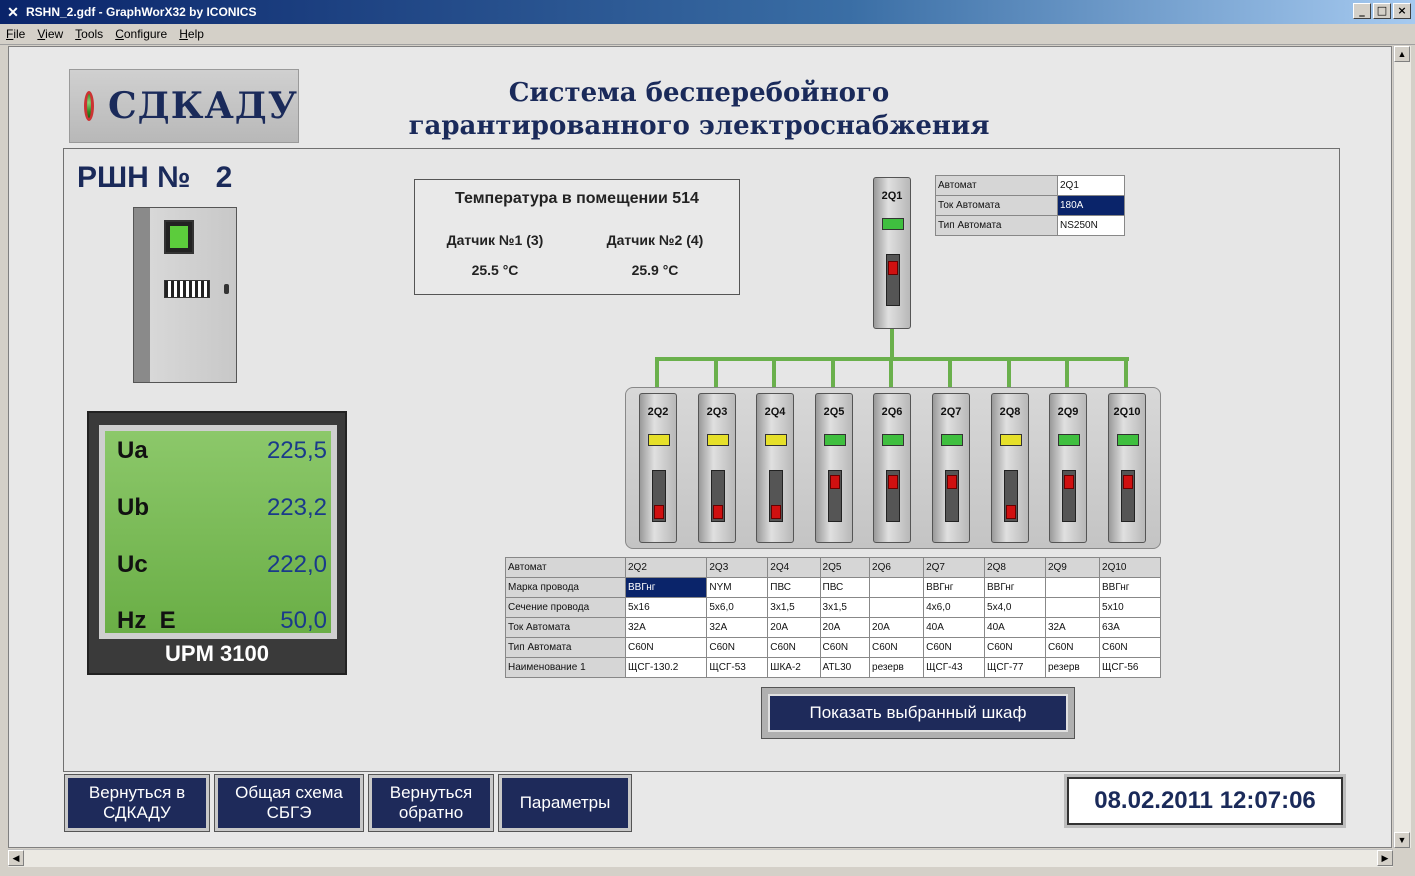 The width and height of the screenshot is (1415, 876). What do you see at coordinates (918, 713) in the screenshot?
I see `show-cabinet-button: Показать выбранный шкаф` at bounding box center [918, 713].